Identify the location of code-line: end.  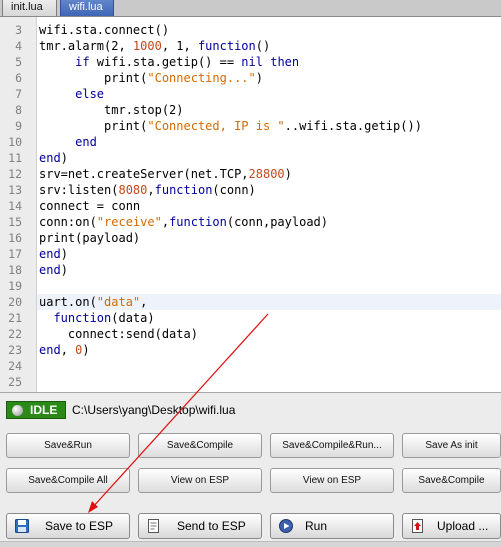
(68, 142).